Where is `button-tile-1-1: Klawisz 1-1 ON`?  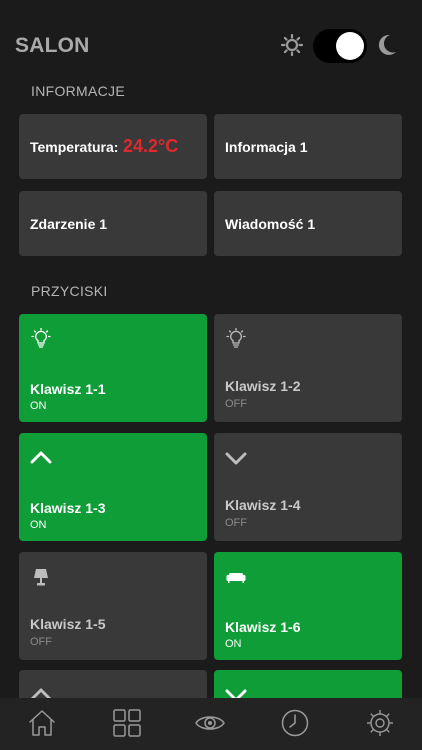 button-tile-1-1: Klawisz 1-1 ON is located at coordinates (113, 368).